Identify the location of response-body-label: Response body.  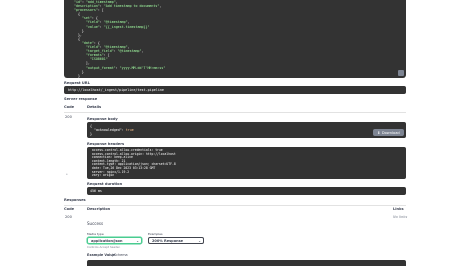
(102, 119).